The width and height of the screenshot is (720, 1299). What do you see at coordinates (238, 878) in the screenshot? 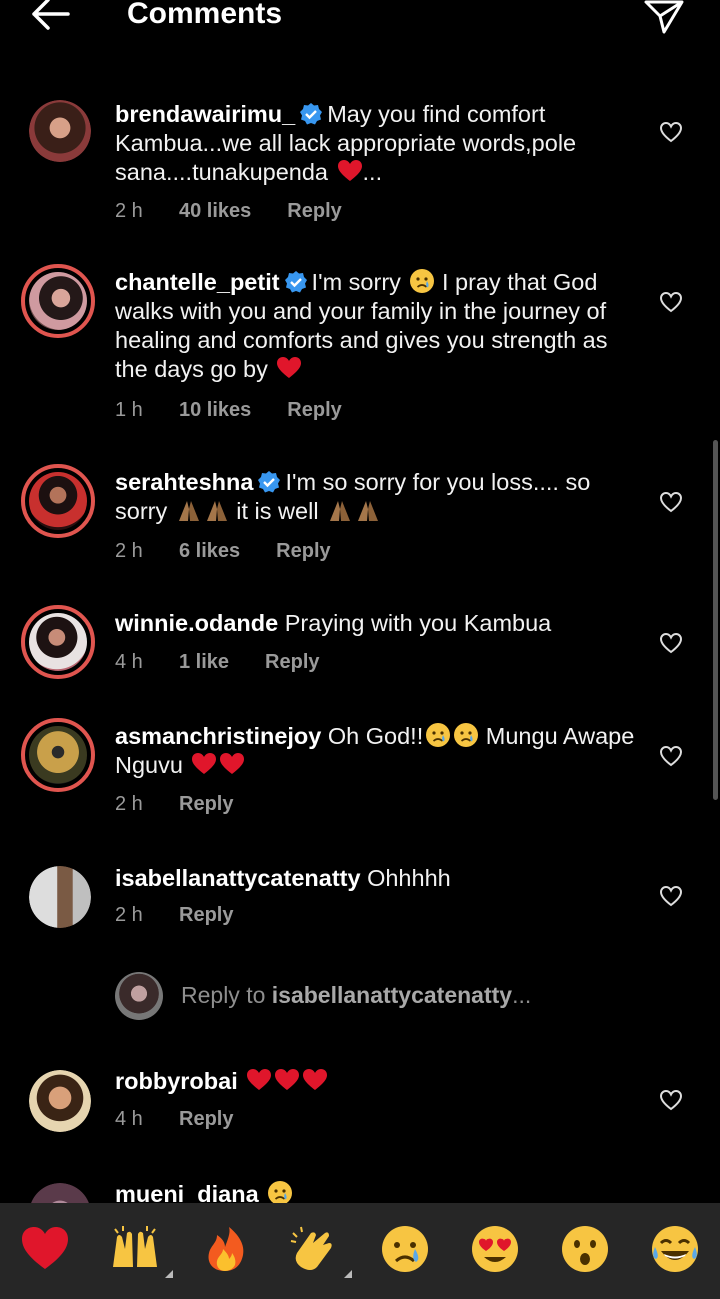
I see `comment-username: isabellanattycatenatty` at bounding box center [238, 878].